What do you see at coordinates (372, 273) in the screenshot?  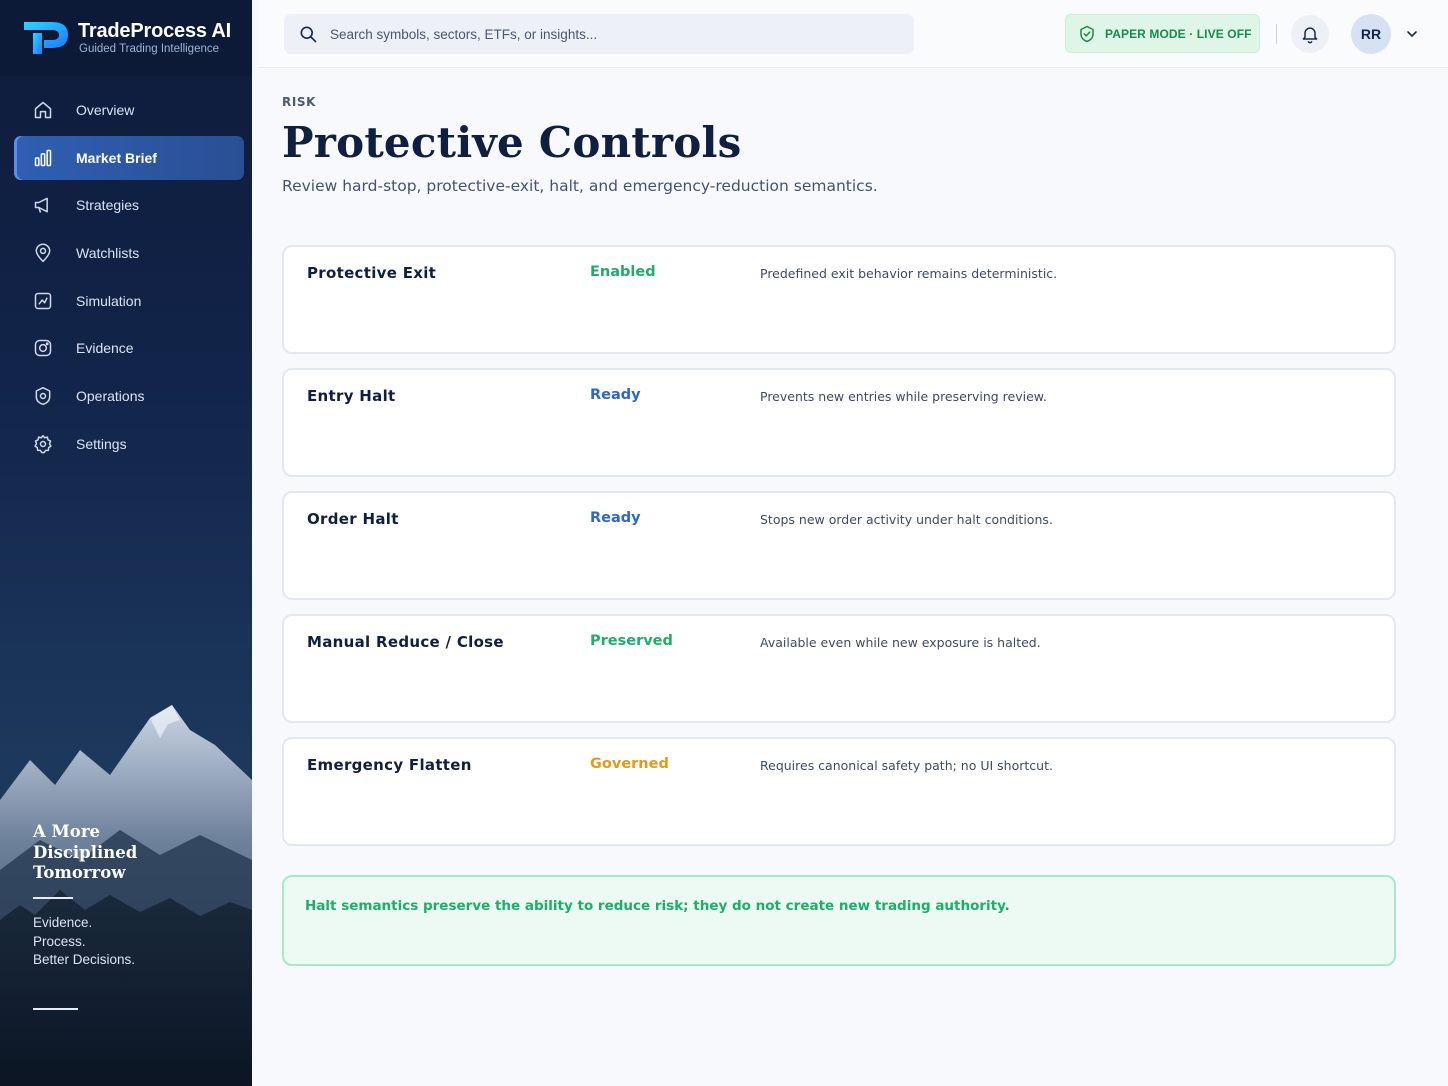 I see `control-name: Protective Exit` at bounding box center [372, 273].